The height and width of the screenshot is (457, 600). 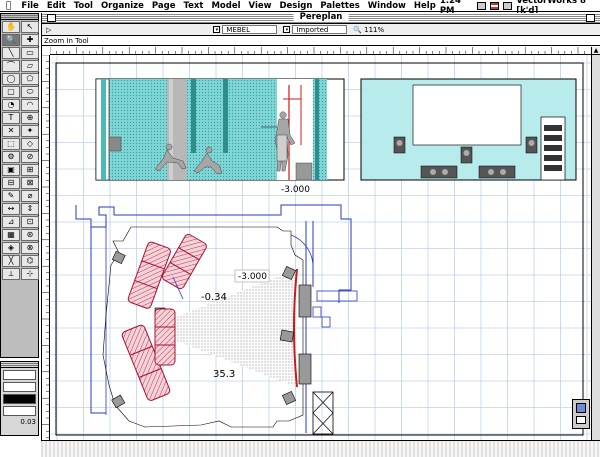 I want to click on class-value: MEBEL, so click(x=250, y=29).